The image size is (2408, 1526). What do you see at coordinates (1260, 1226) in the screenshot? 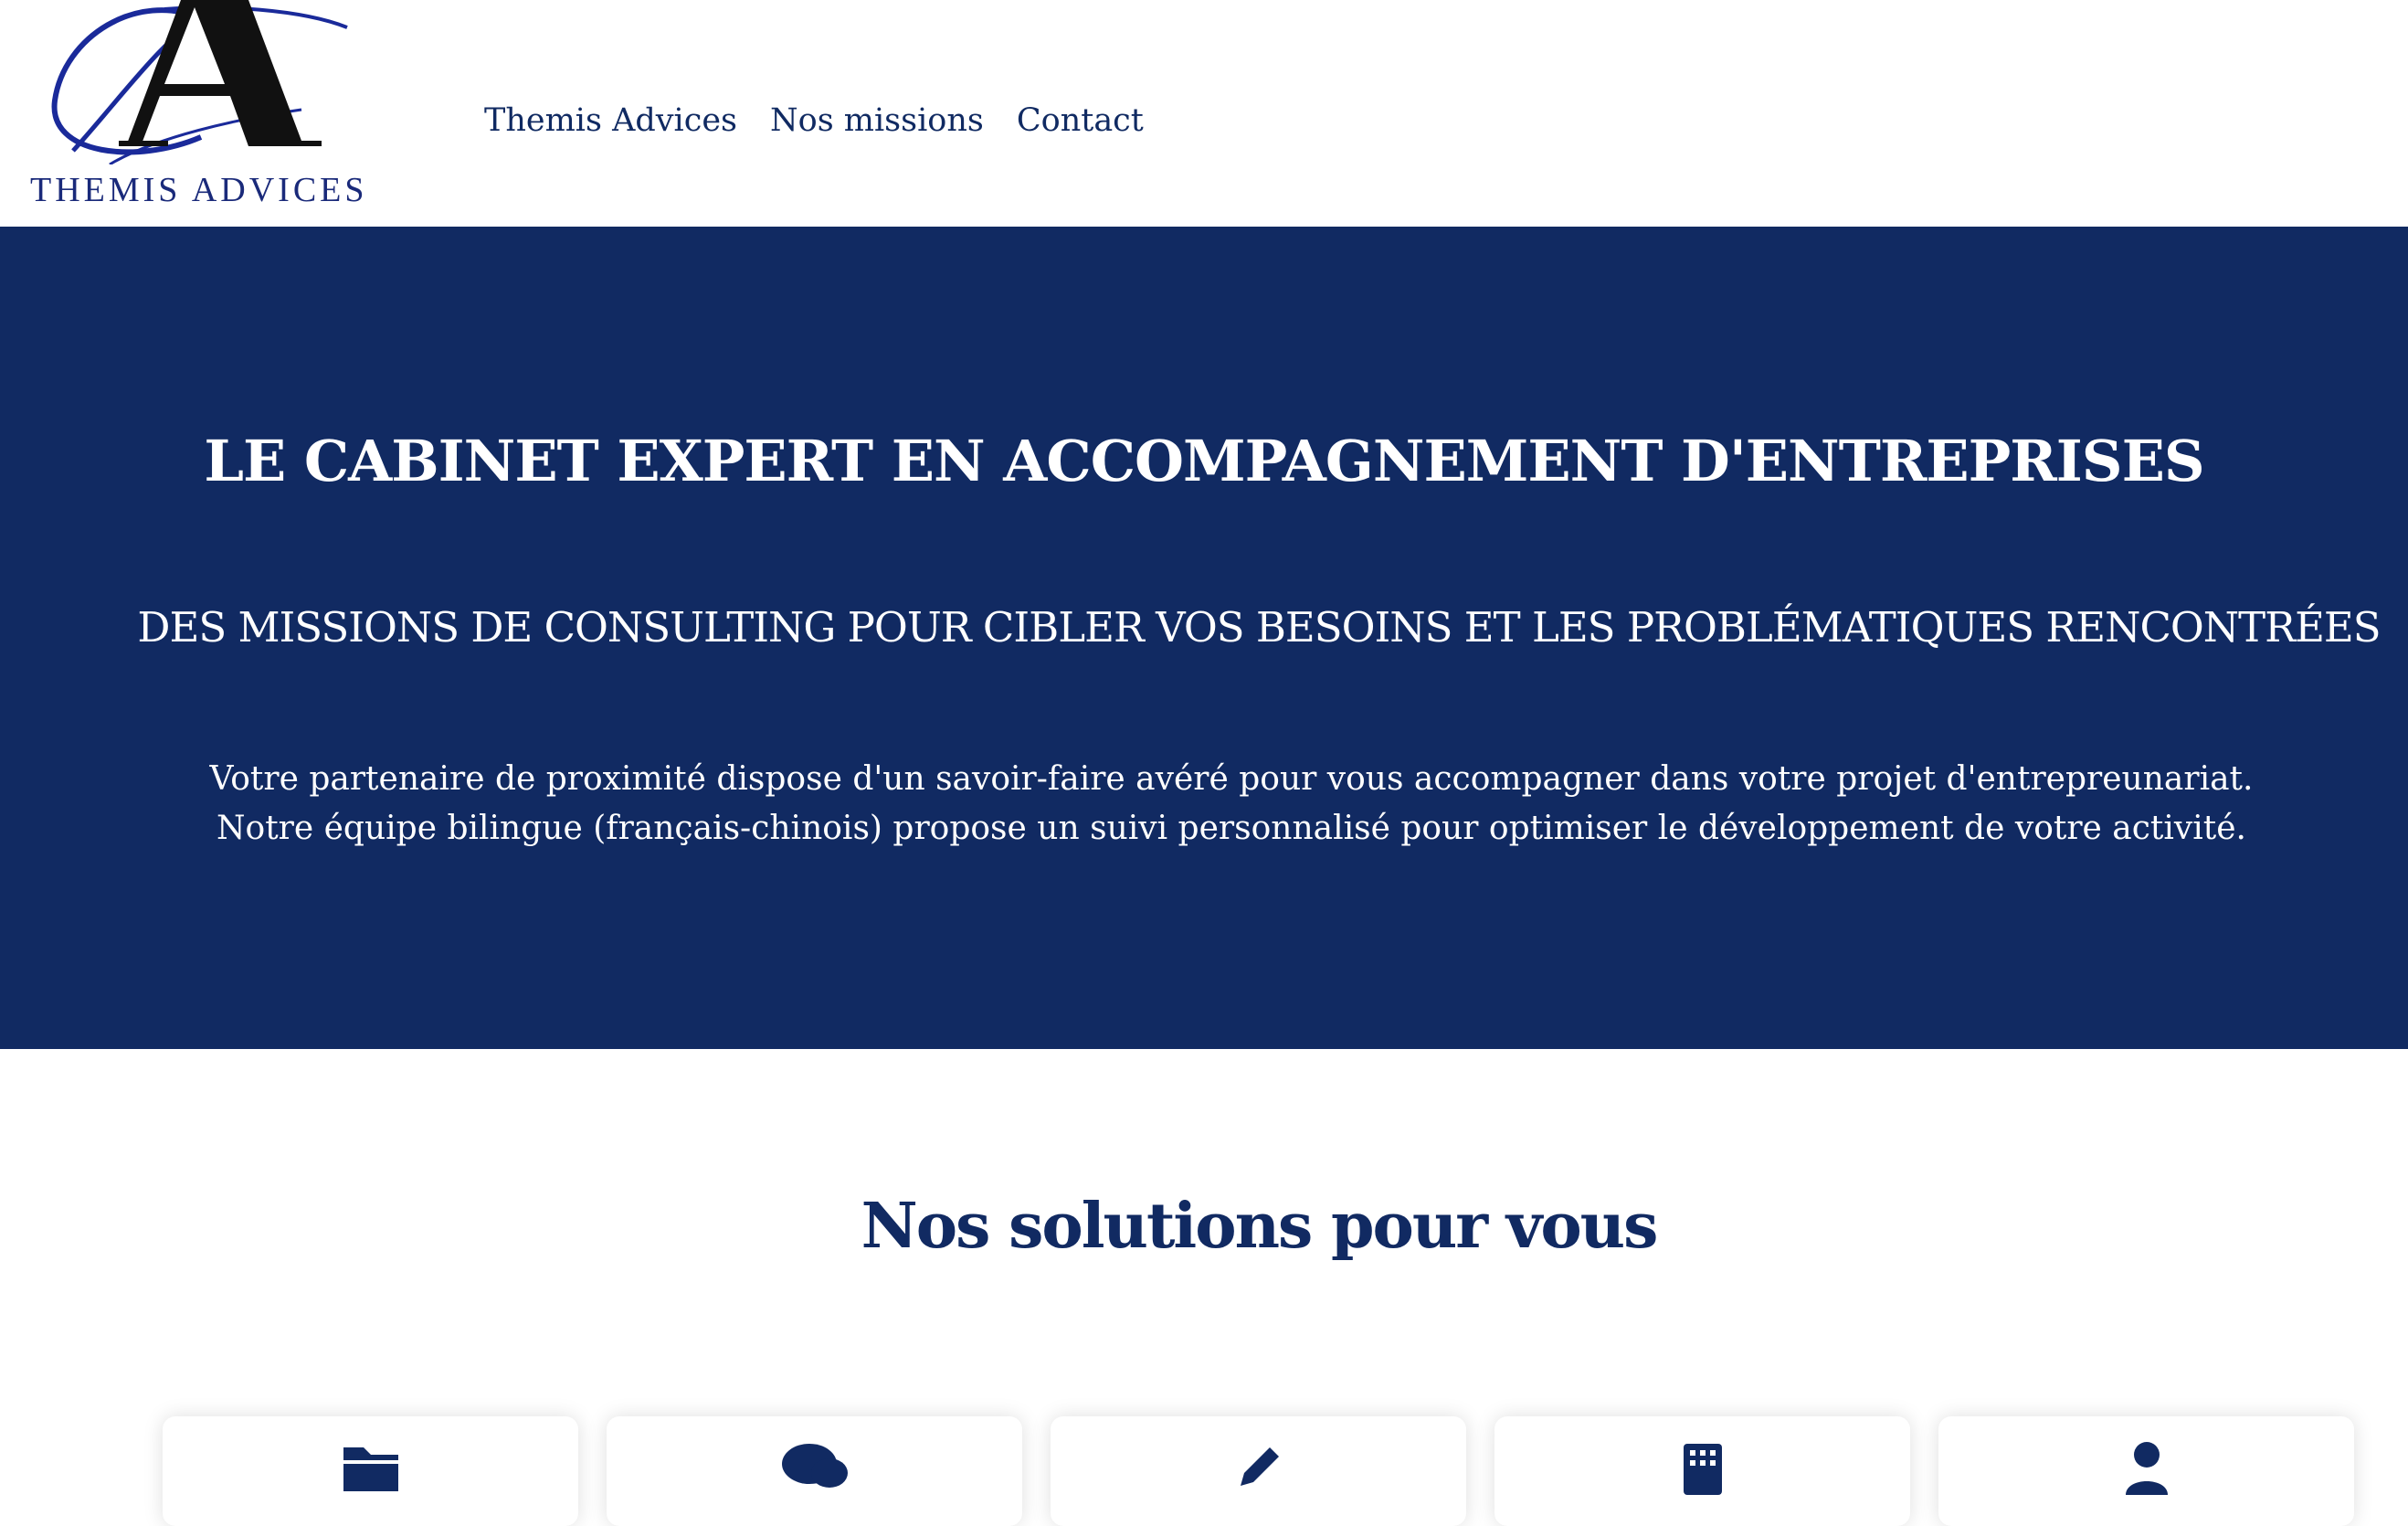
I see `solutions-title: Nos solutions pour vous` at bounding box center [1260, 1226].